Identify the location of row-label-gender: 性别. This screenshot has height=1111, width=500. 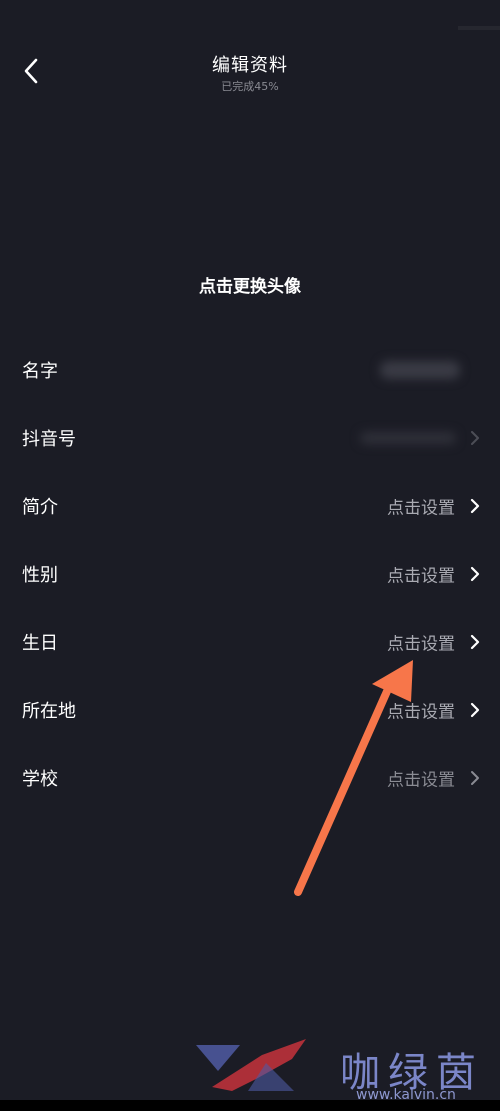
(40, 575).